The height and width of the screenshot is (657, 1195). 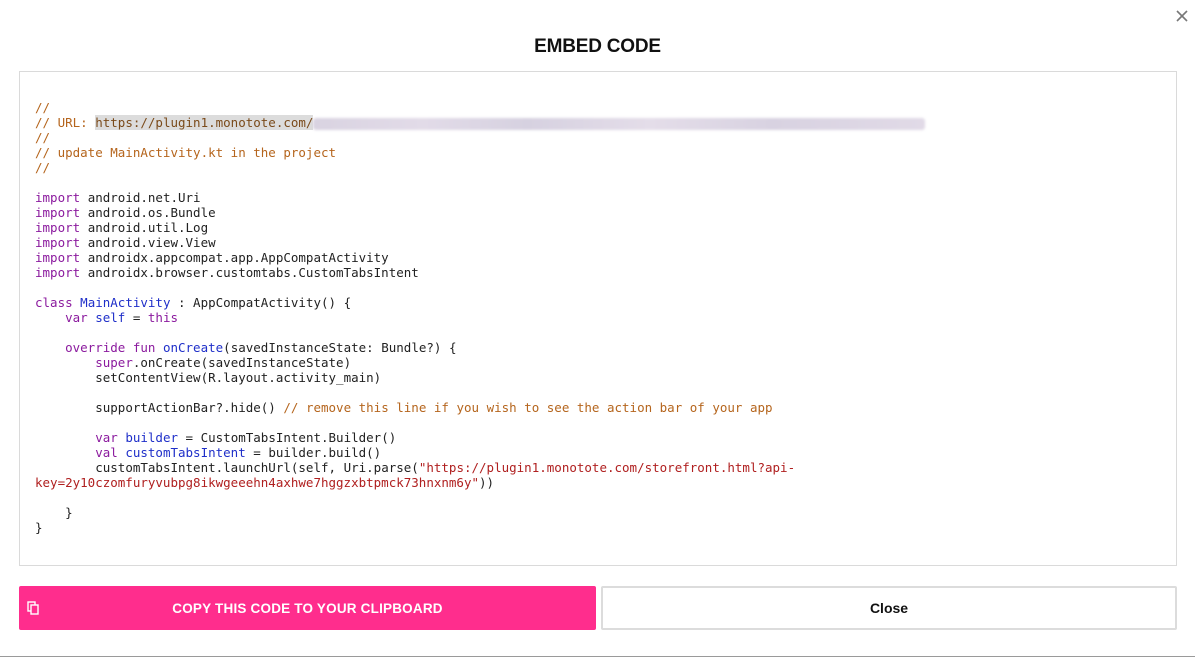 What do you see at coordinates (1182, 16) in the screenshot?
I see `close-icon` at bounding box center [1182, 16].